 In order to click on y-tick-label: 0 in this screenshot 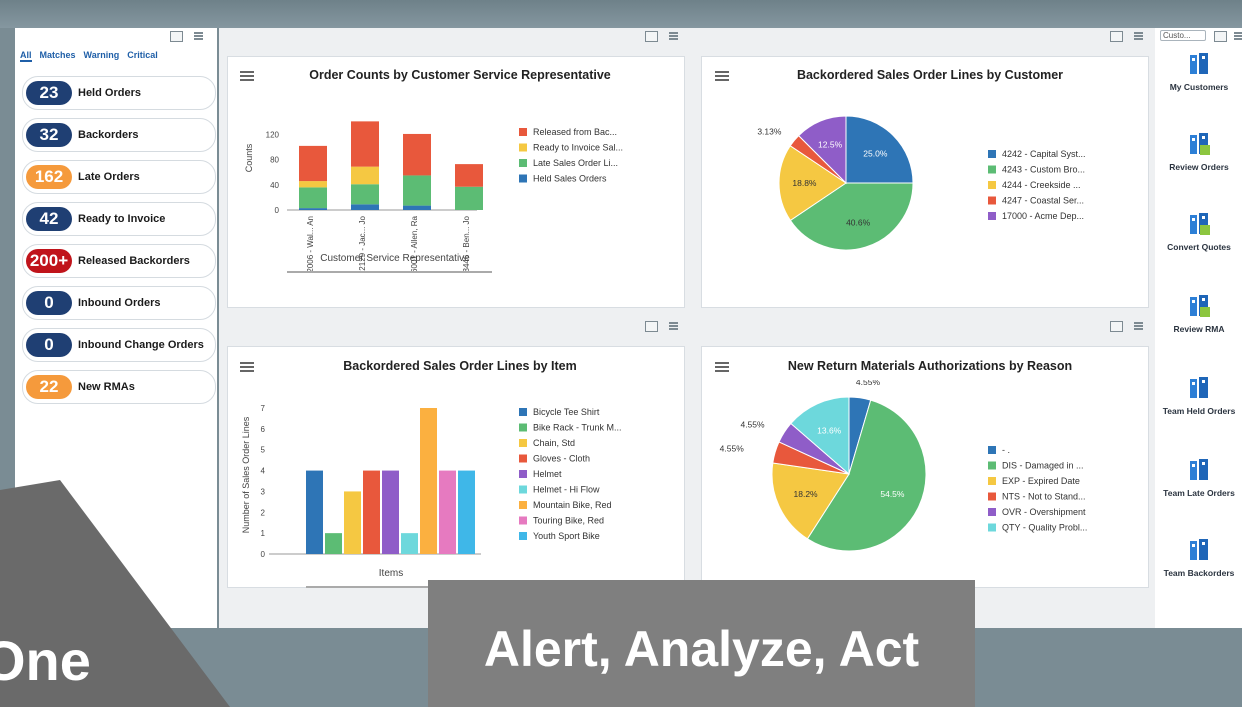, I will do `click(277, 210)`.